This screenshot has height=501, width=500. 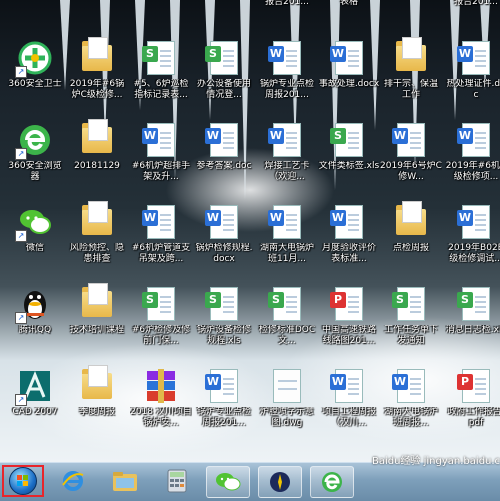 I want to click on desktop-icon: 技术培训课程, so click(x=97, y=319).